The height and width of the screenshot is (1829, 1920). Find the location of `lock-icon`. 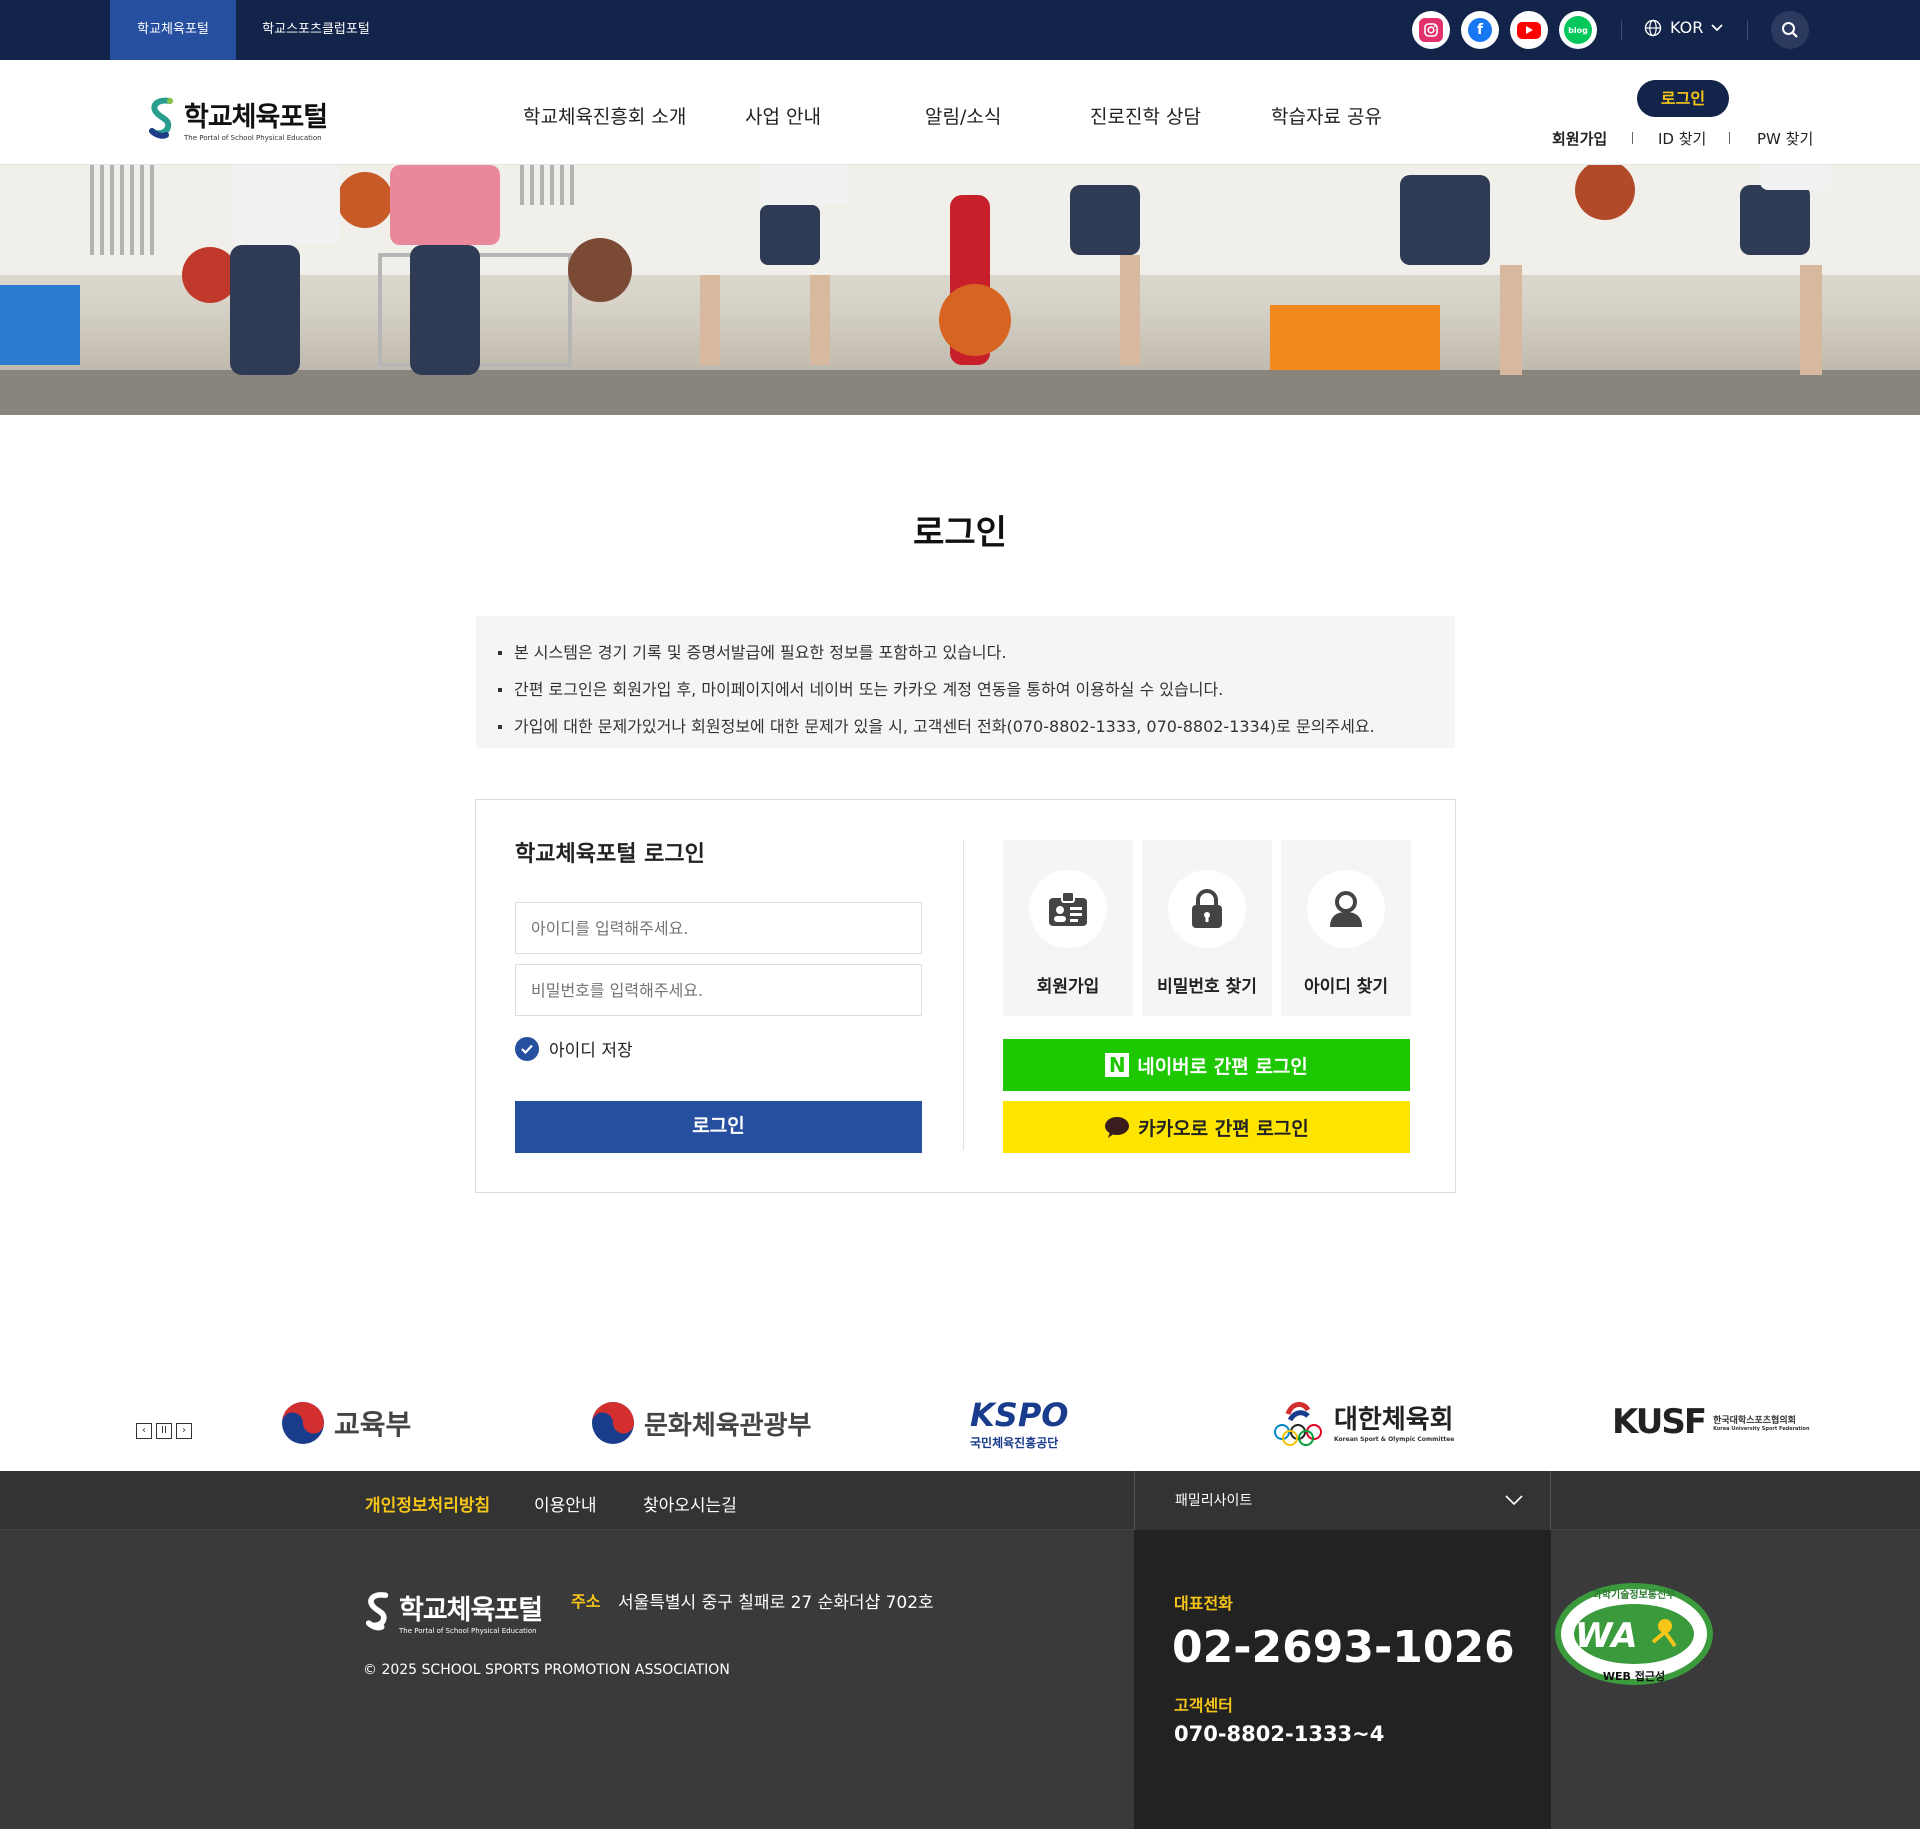

lock-icon is located at coordinates (1207, 909).